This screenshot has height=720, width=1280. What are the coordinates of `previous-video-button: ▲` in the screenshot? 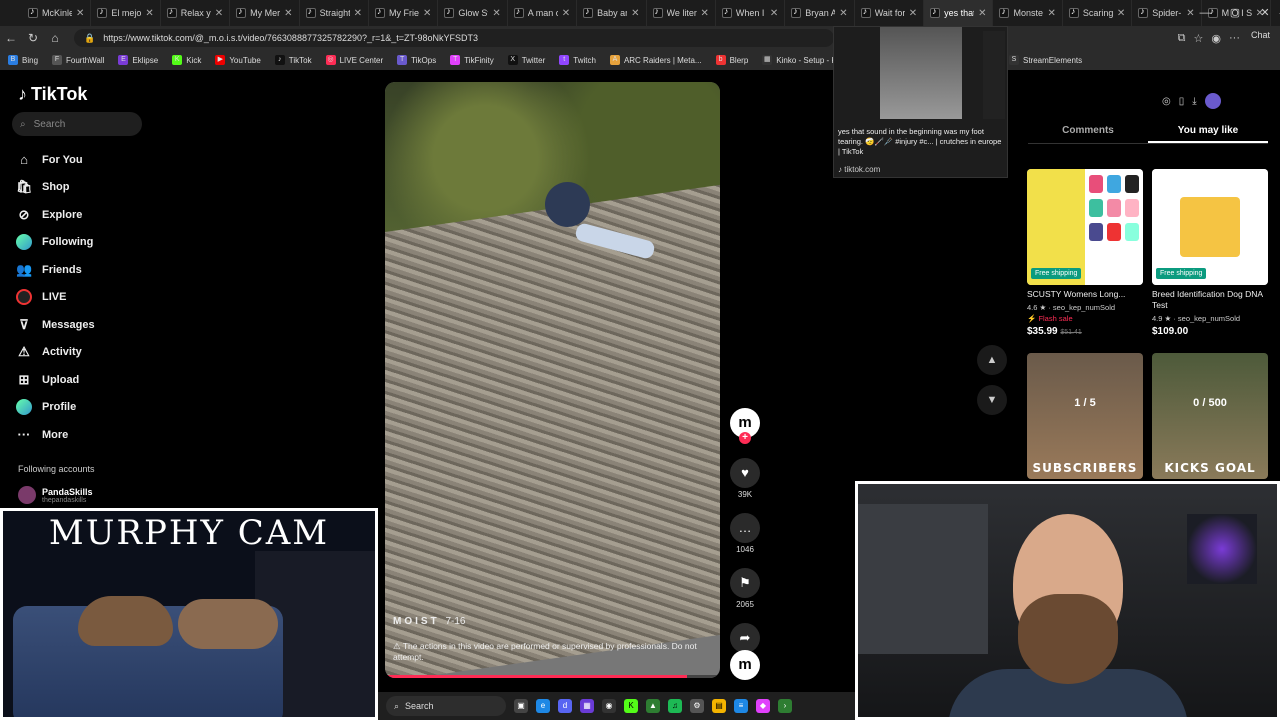 It's located at (992, 360).